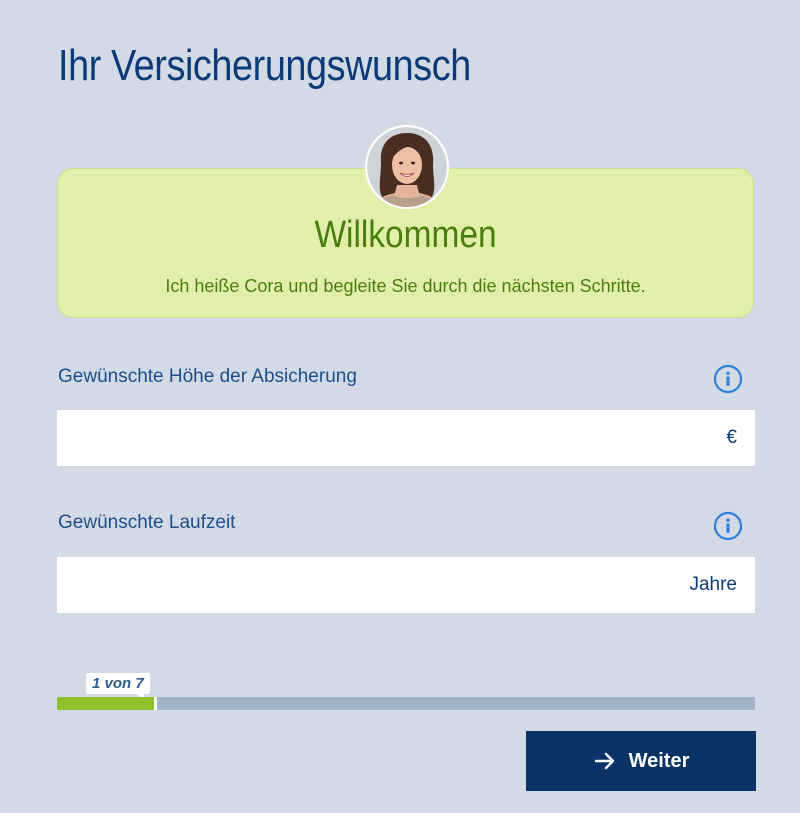 The height and width of the screenshot is (813, 800). What do you see at coordinates (604, 761) in the screenshot?
I see `arrow-right-icon` at bounding box center [604, 761].